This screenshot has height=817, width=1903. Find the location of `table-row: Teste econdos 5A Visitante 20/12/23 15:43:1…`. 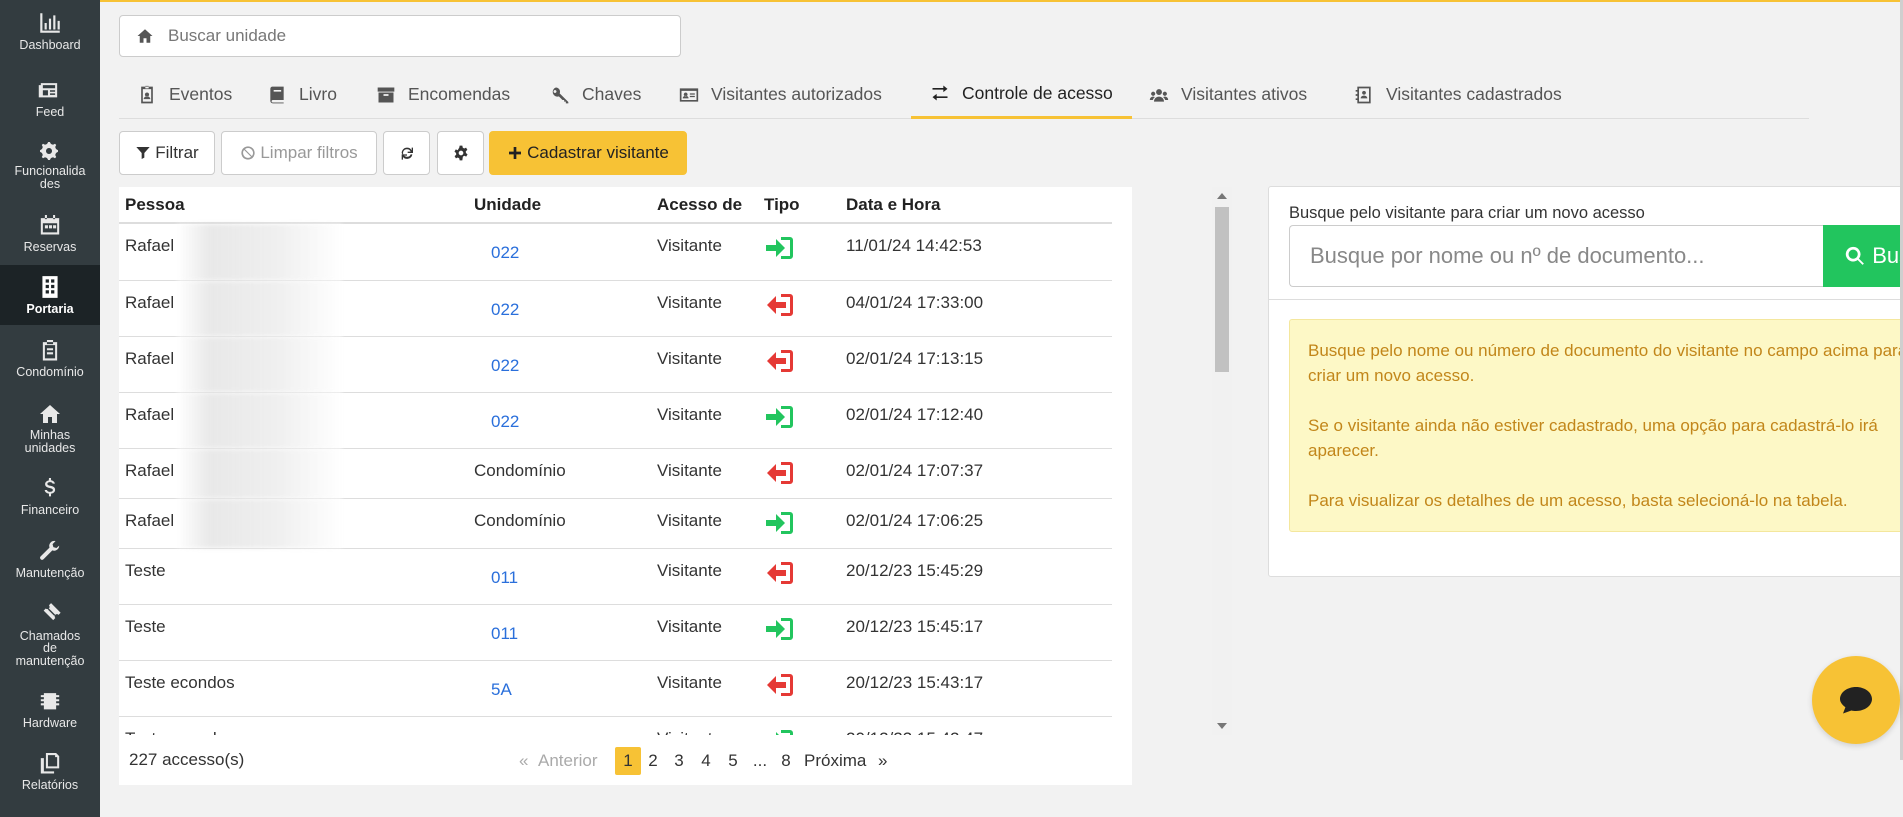

table-row: Teste econdos 5A Visitante 20/12/23 15:43:1… is located at coordinates (615, 689).